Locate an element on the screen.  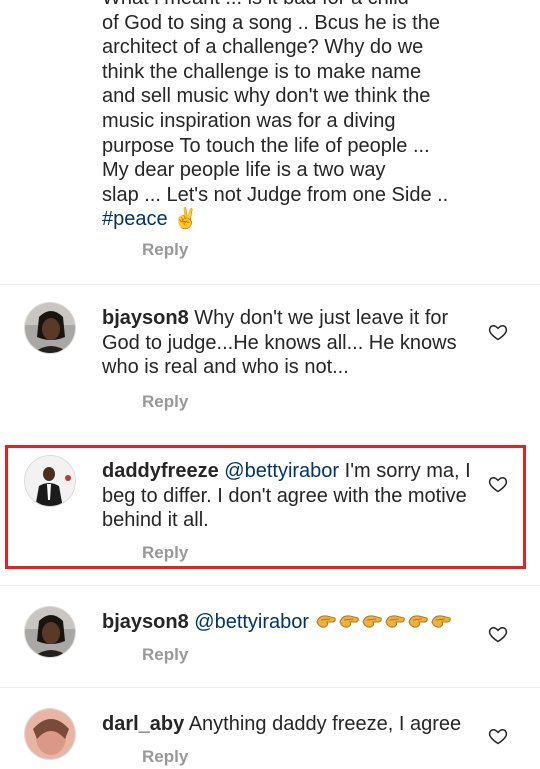
hashtag-link: #peace is located at coordinates (135, 219).